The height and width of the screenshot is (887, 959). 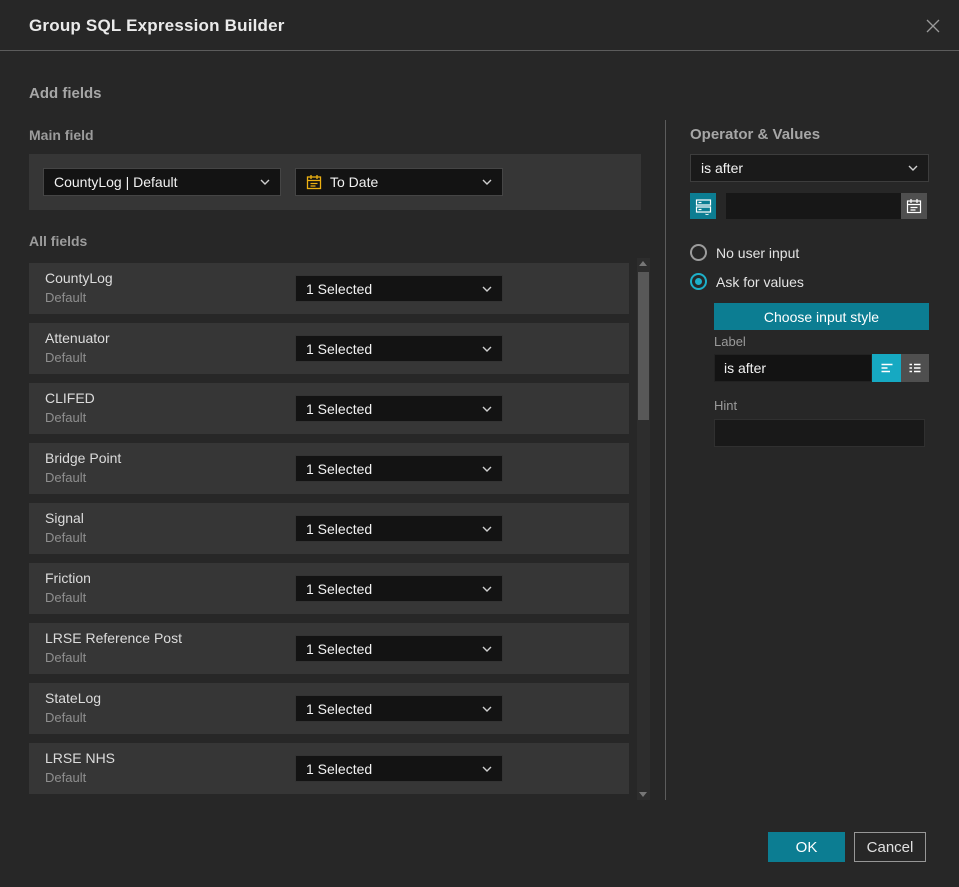 I want to click on text-align-left-icon, so click(x=887, y=368).